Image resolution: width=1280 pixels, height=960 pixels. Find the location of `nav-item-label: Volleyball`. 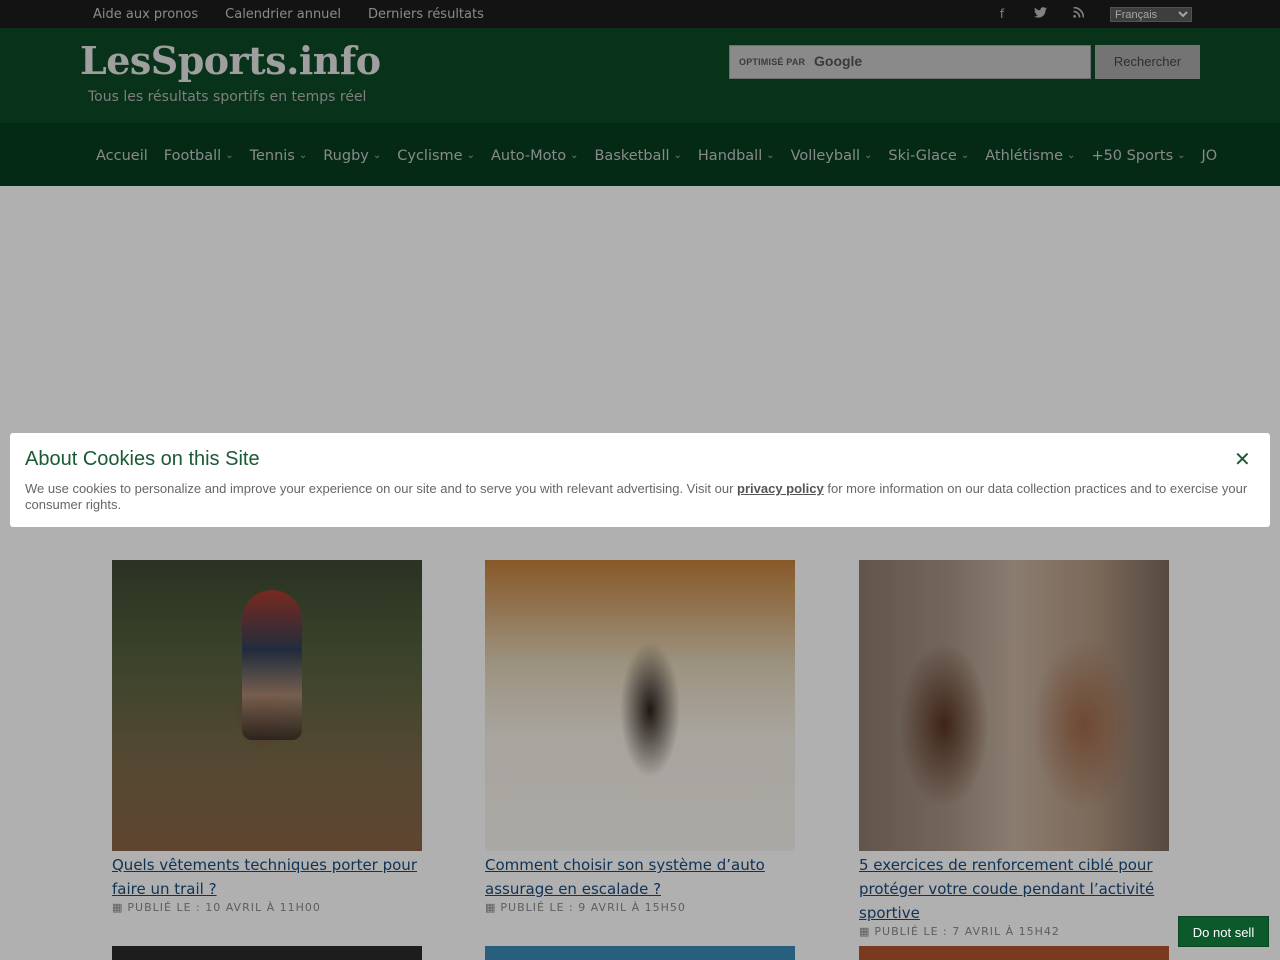

nav-item-label: Volleyball is located at coordinates (825, 155).